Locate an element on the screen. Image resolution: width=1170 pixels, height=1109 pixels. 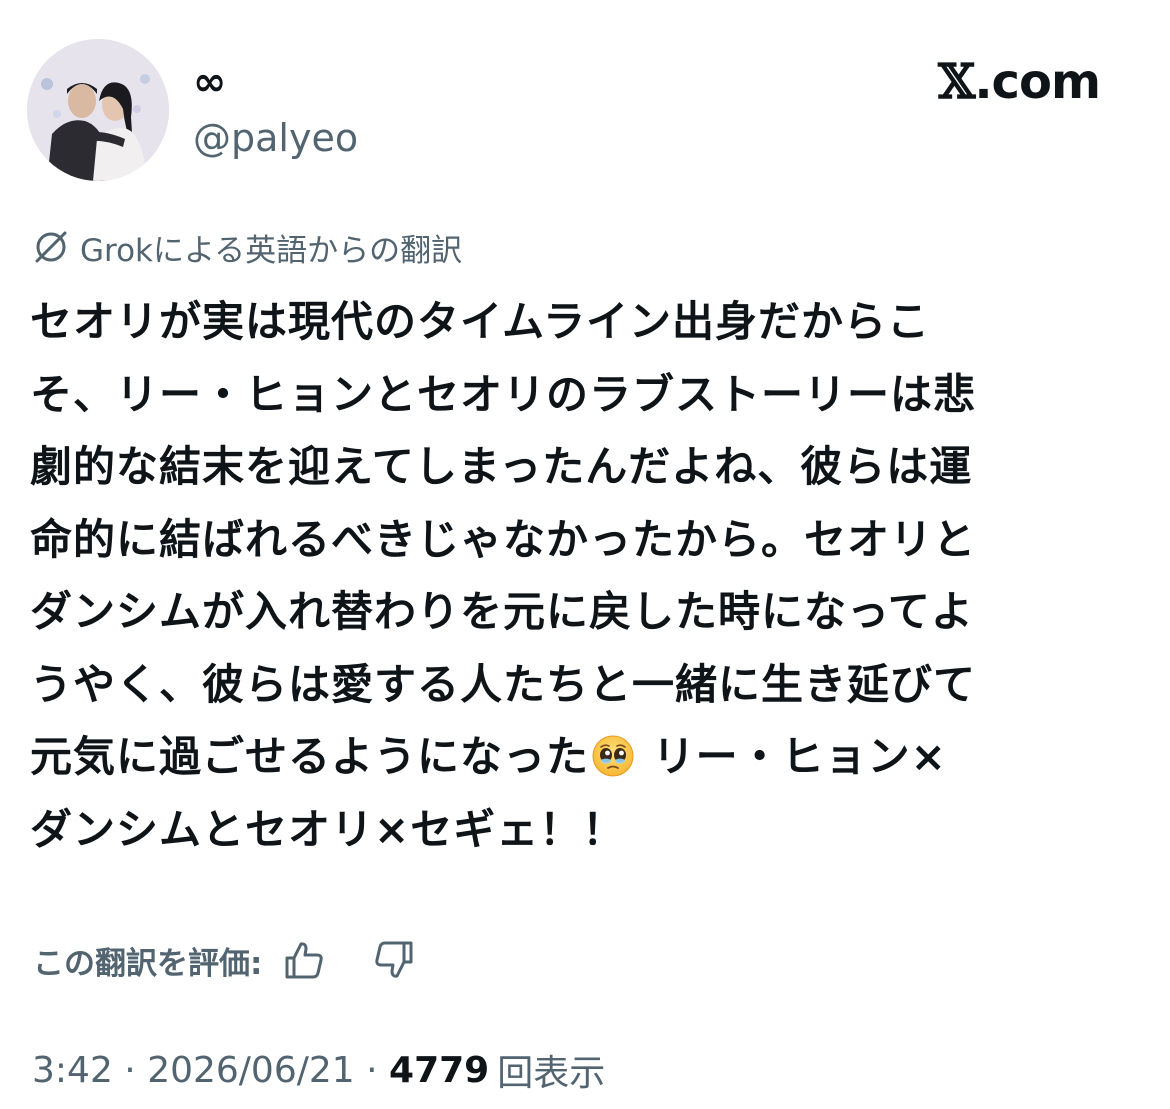
tweet-line: ダンシムとセオリ×セギェ！！ is located at coordinates (328, 829).